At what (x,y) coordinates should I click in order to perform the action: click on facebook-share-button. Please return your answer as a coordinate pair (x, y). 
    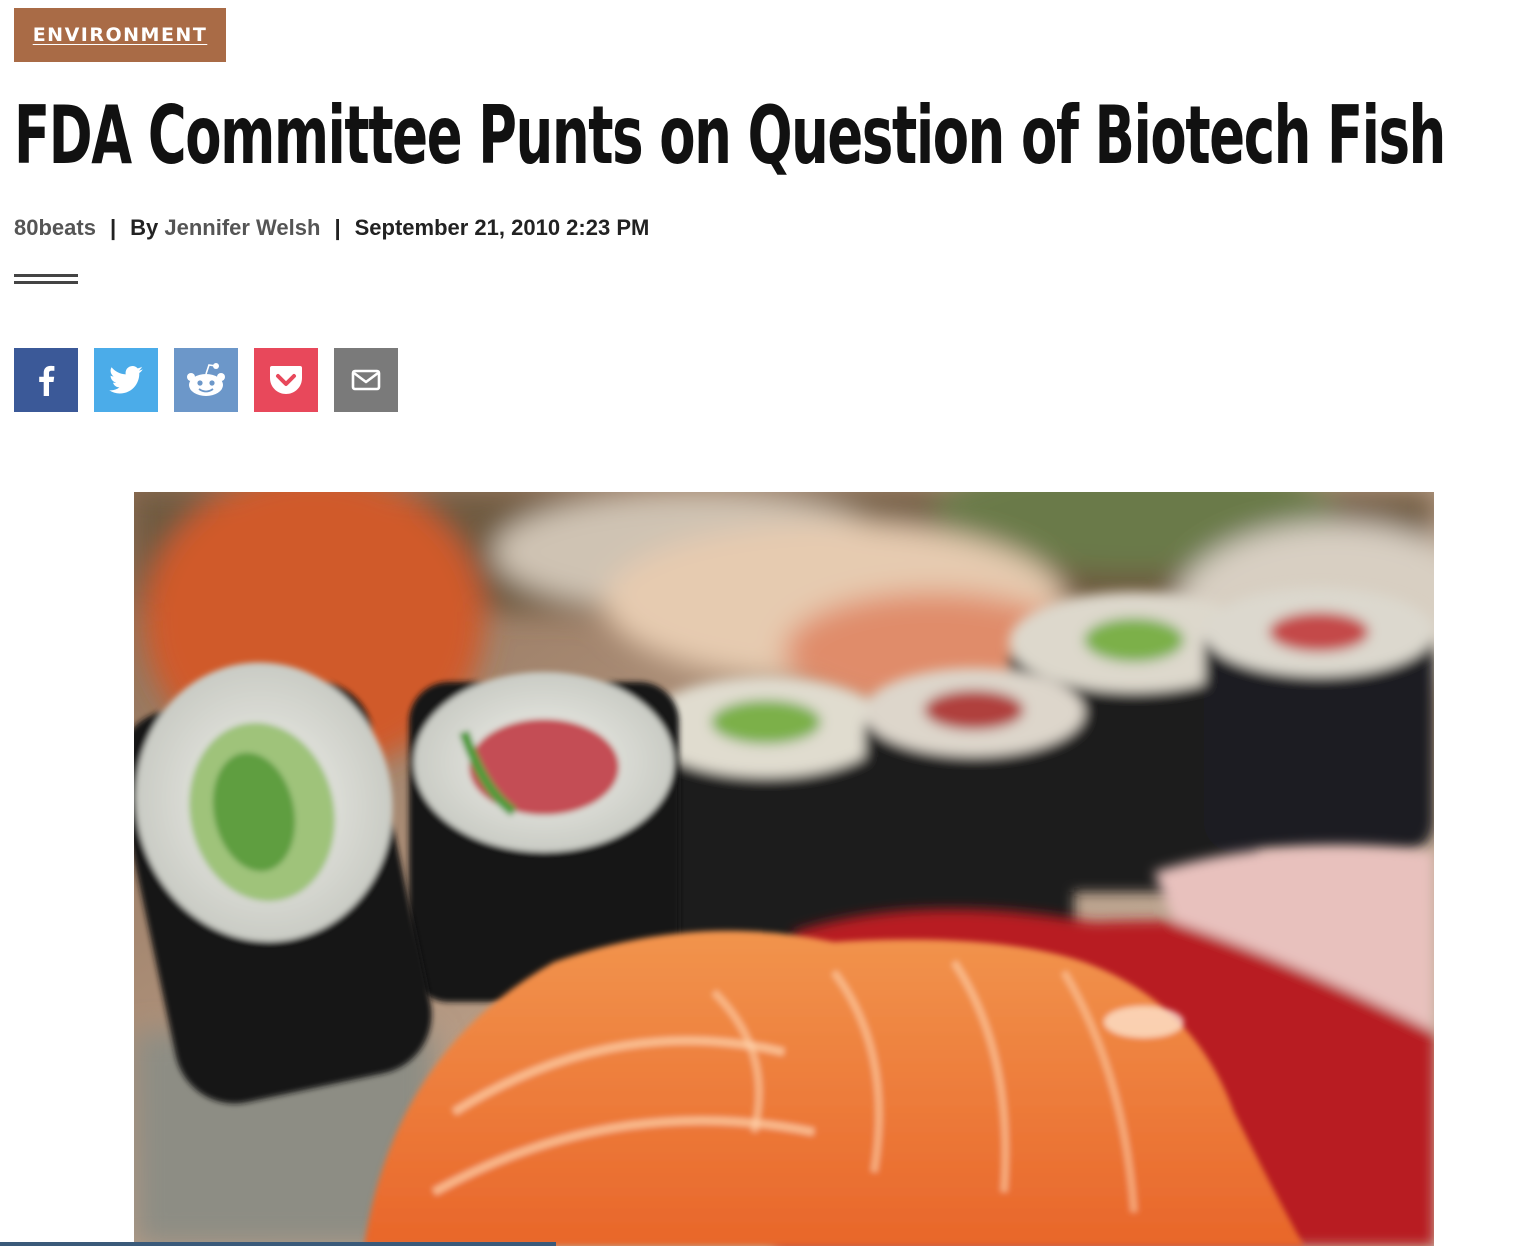
    Looking at the image, I should click on (46, 380).